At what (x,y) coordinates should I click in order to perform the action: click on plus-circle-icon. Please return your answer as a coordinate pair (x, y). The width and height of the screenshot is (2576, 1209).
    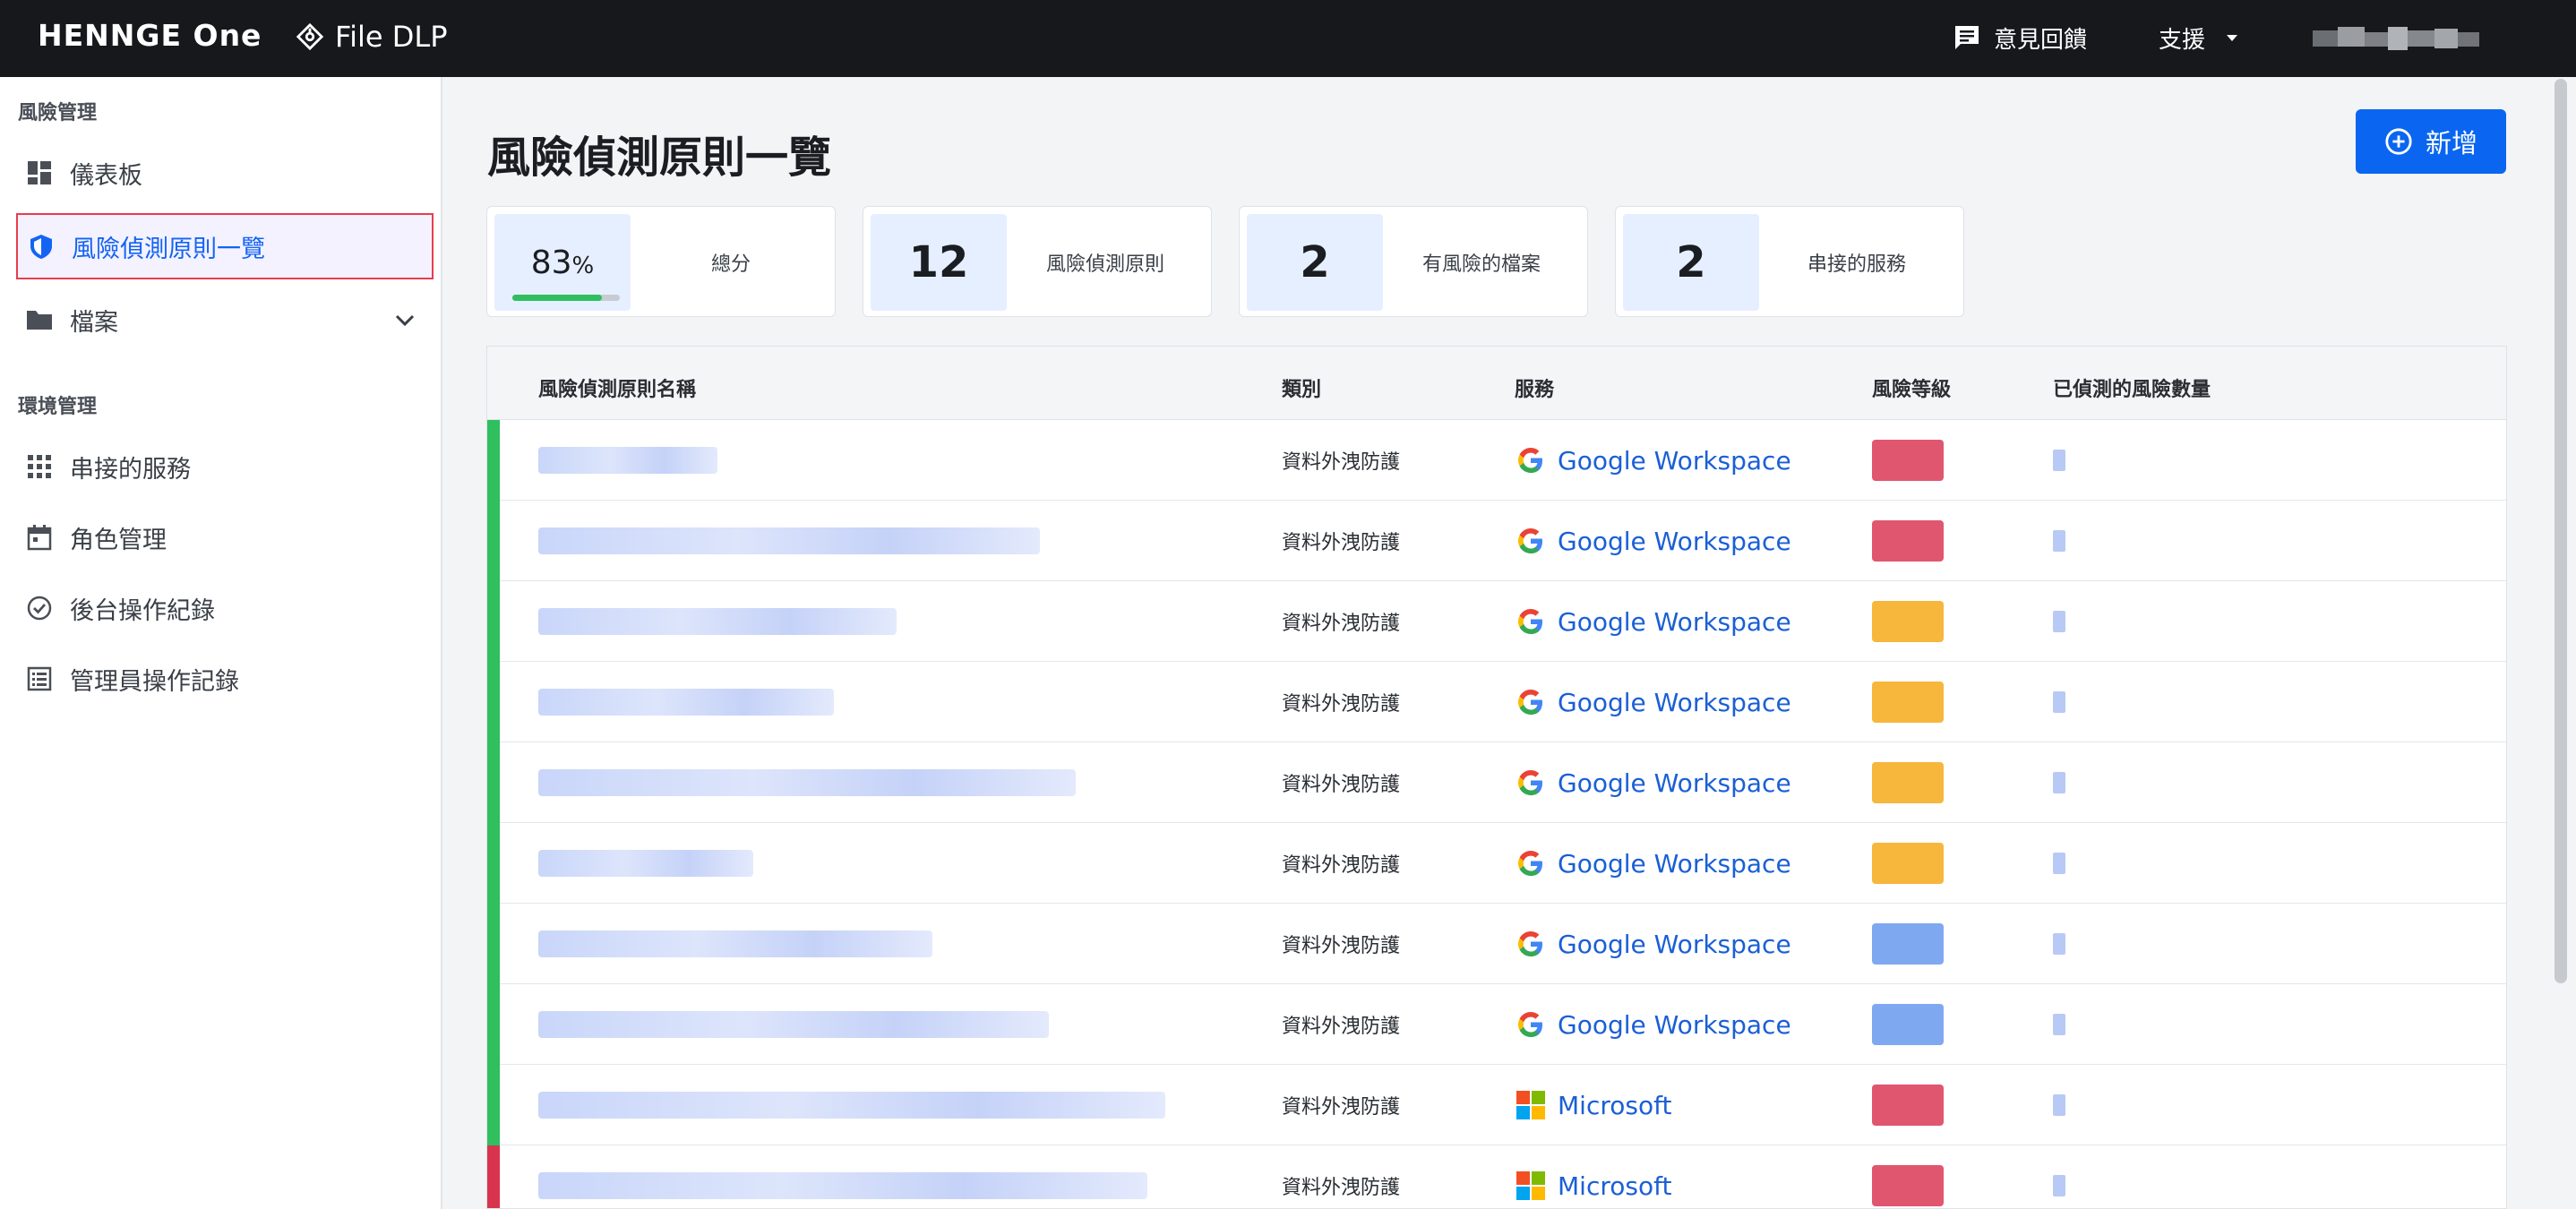
    Looking at the image, I should click on (2398, 141).